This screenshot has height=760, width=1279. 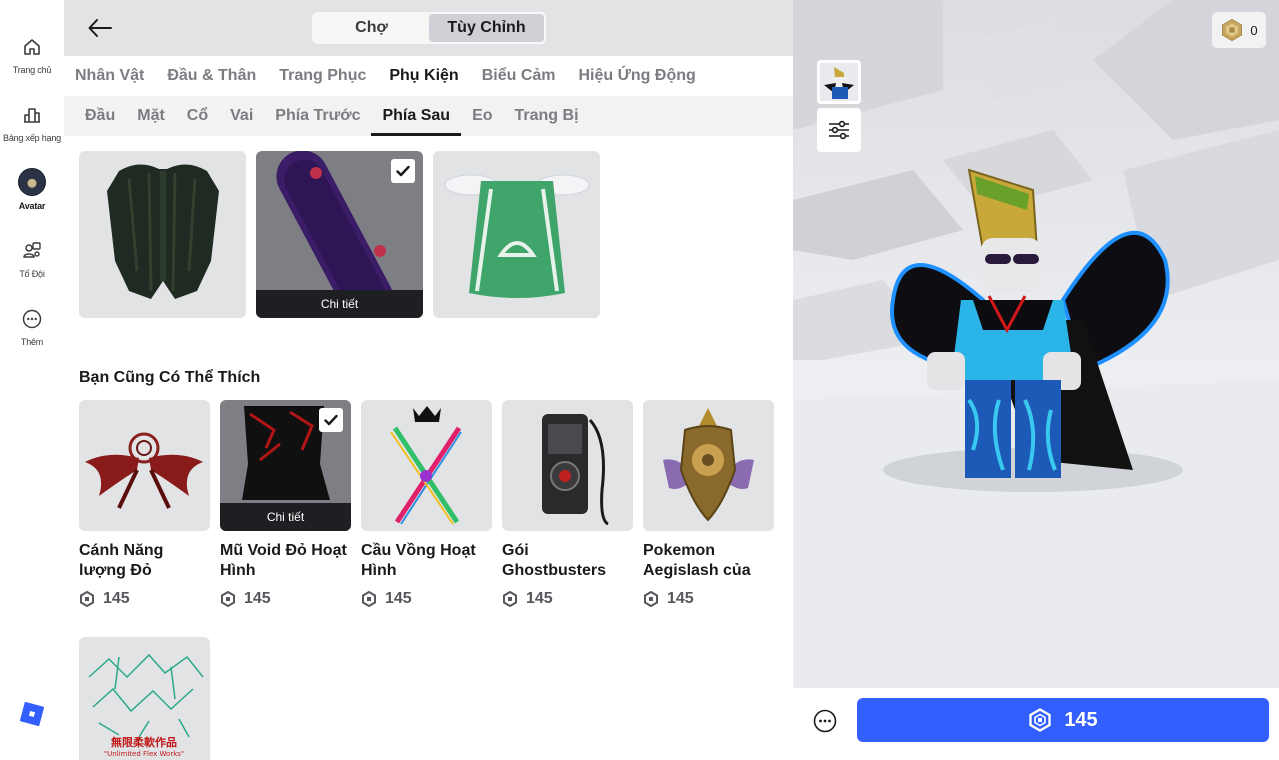 I want to click on rec-item-red-void-hat: Chi tiết Mũ Void Đỏ Hoạt Hình 145, so click(x=285, y=504).